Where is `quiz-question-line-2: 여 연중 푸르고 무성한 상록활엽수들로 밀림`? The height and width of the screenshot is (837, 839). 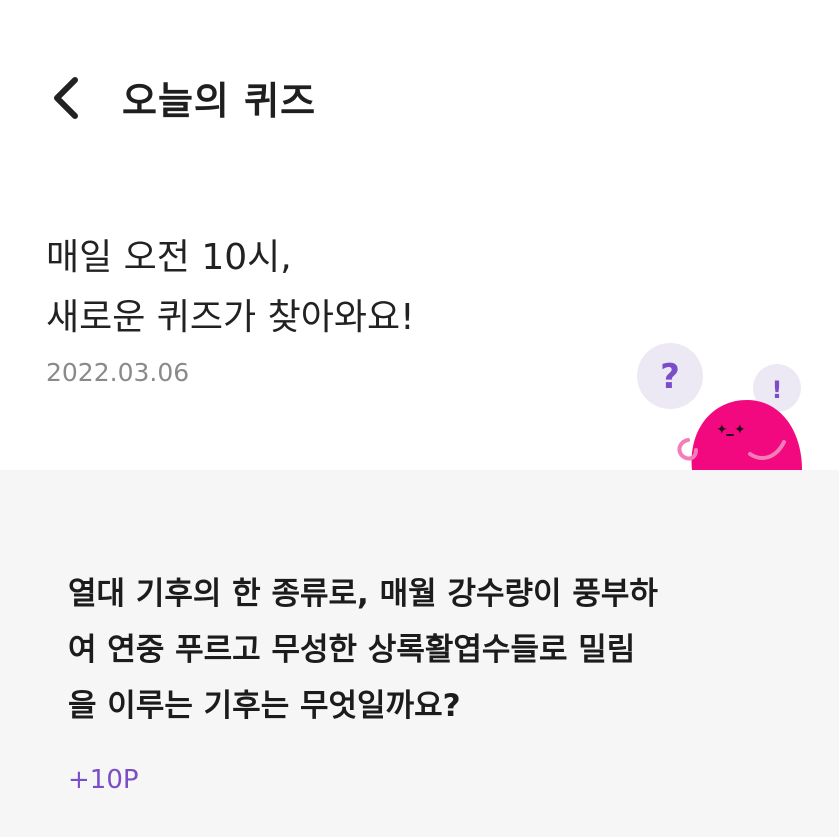 quiz-question-line-2: 여 연중 푸르고 무성한 상록활엽수들로 밀림 is located at coordinates (352, 650).